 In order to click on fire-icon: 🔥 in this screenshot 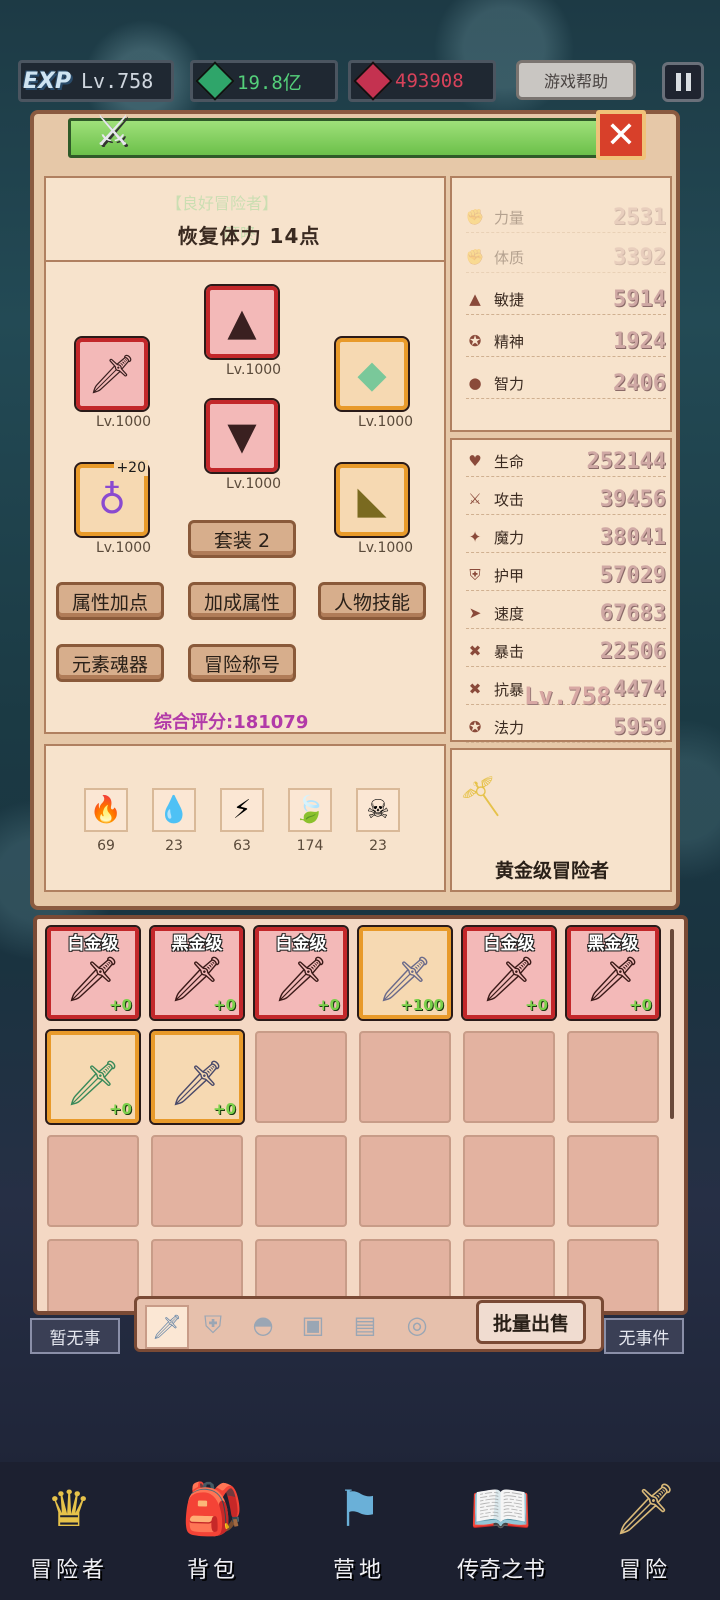, I will do `click(106, 810)`.